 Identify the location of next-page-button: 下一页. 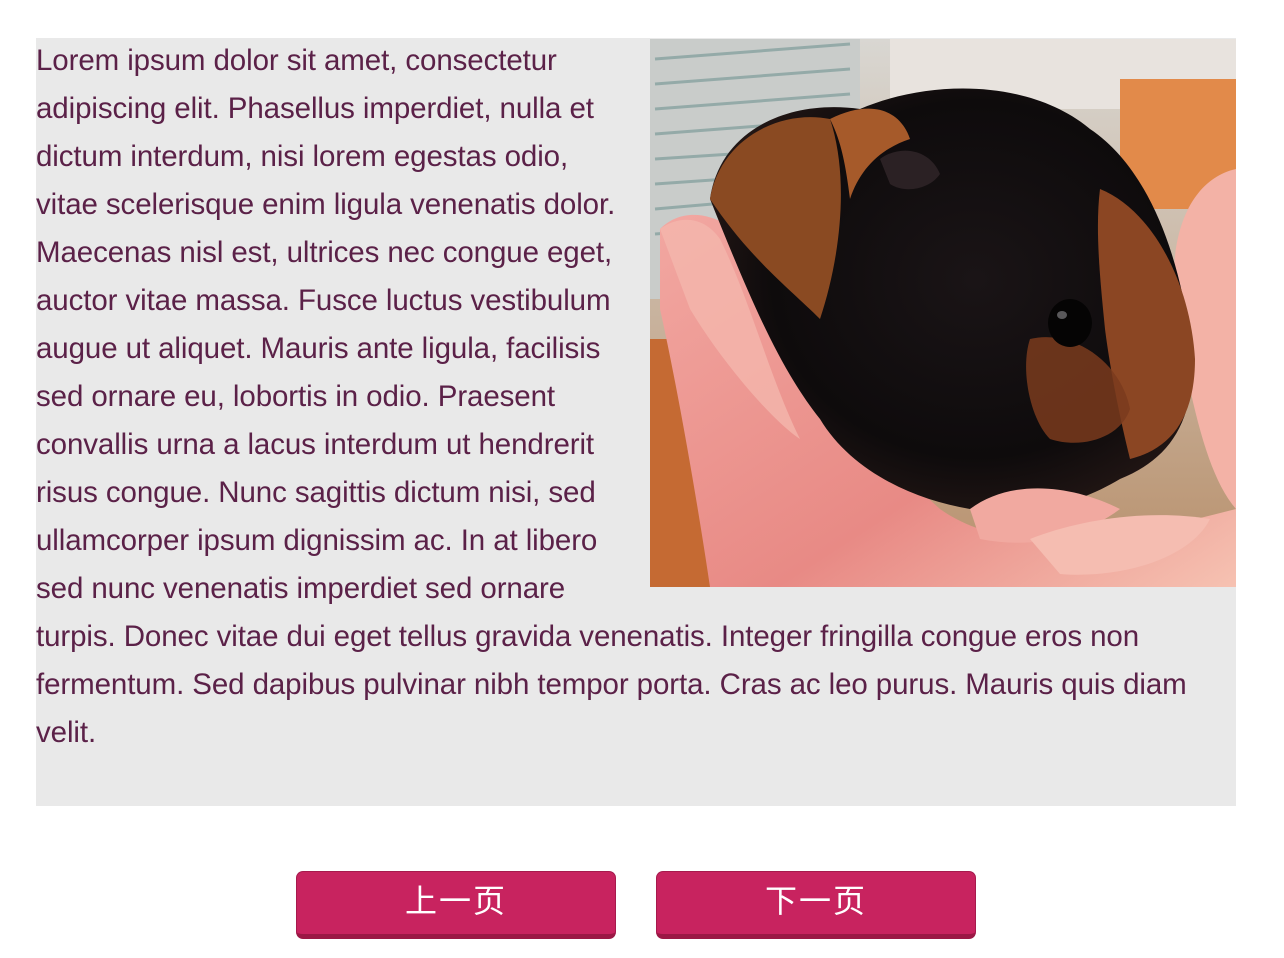
(816, 905).